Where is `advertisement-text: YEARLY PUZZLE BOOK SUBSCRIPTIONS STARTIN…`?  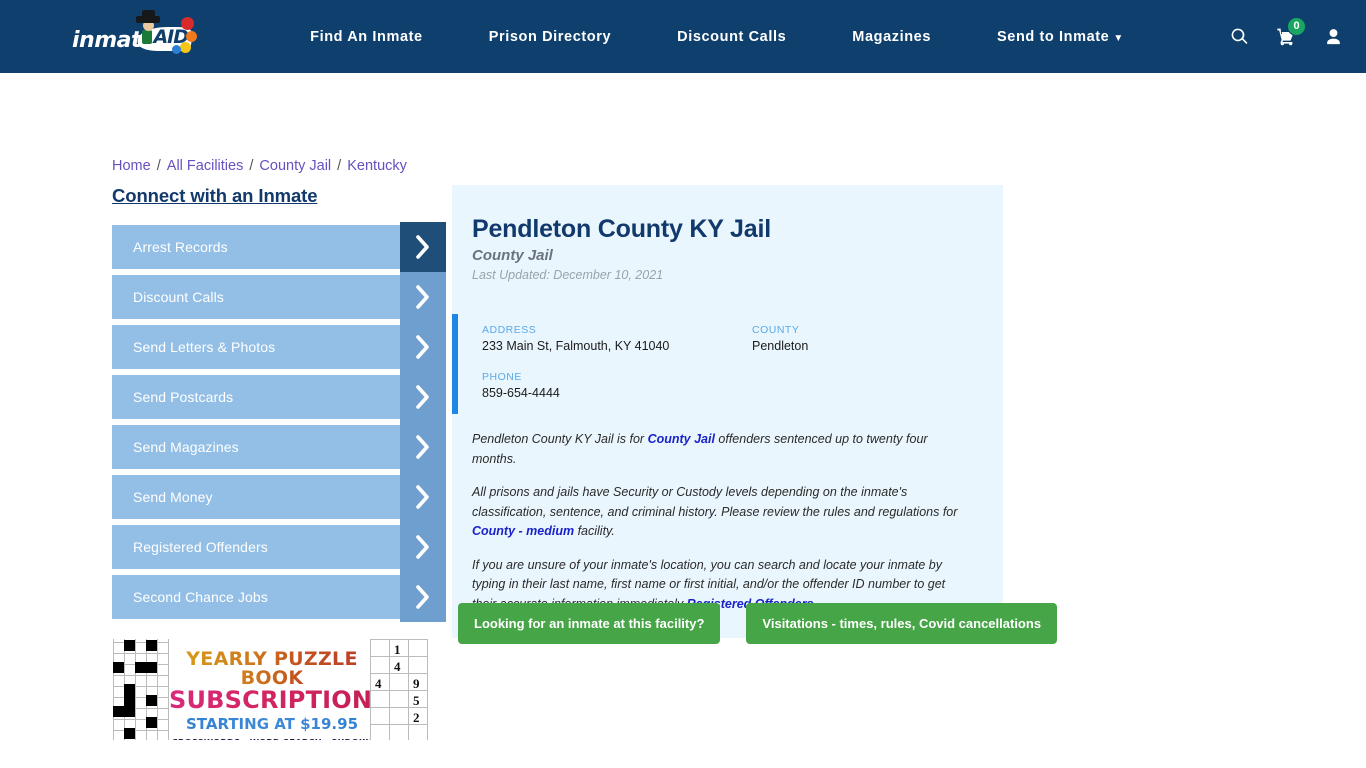 advertisement-text: YEARLY PUZZLE BOOK SUBSCRIPTIONS STARTIN… is located at coordinates (279, 689).